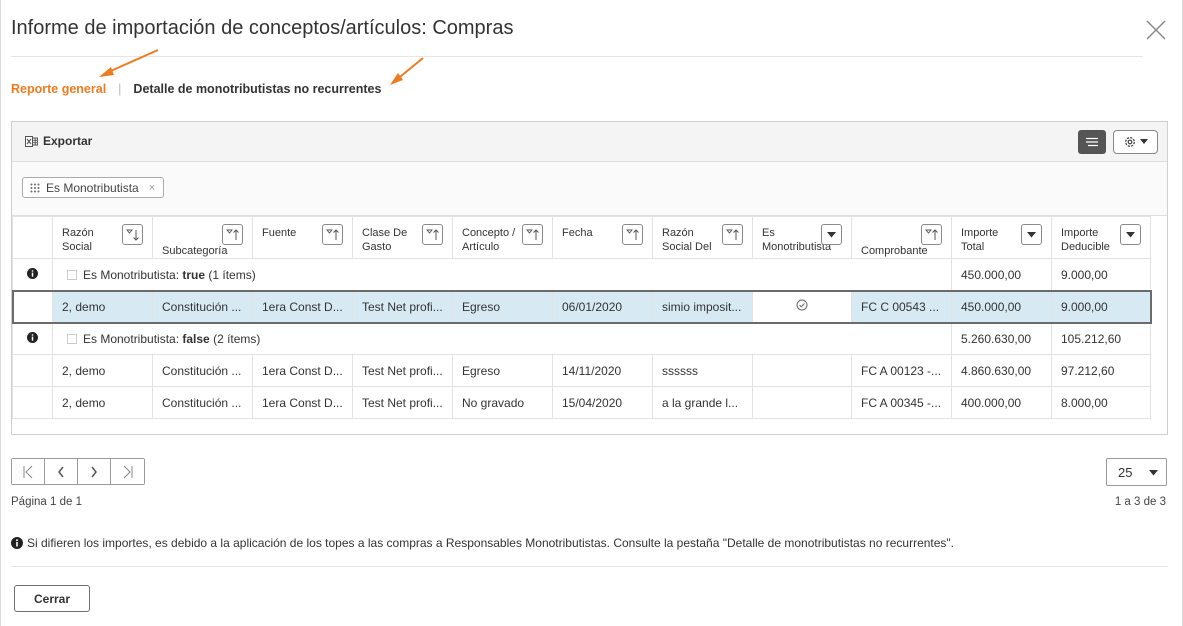 The image size is (1183, 626). Describe the element at coordinates (1001, 306) in the screenshot. I see `cell-importe-total: 450.000,00` at that location.